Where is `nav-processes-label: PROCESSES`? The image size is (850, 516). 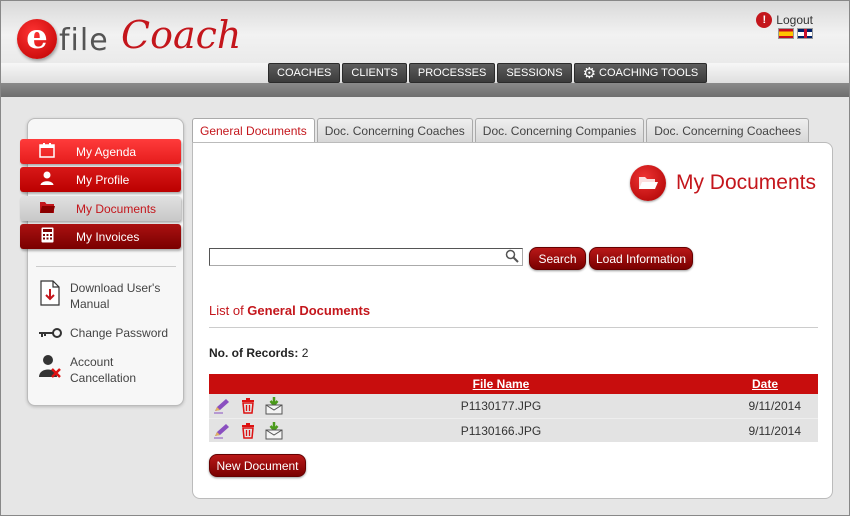 nav-processes-label: PROCESSES is located at coordinates (452, 73).